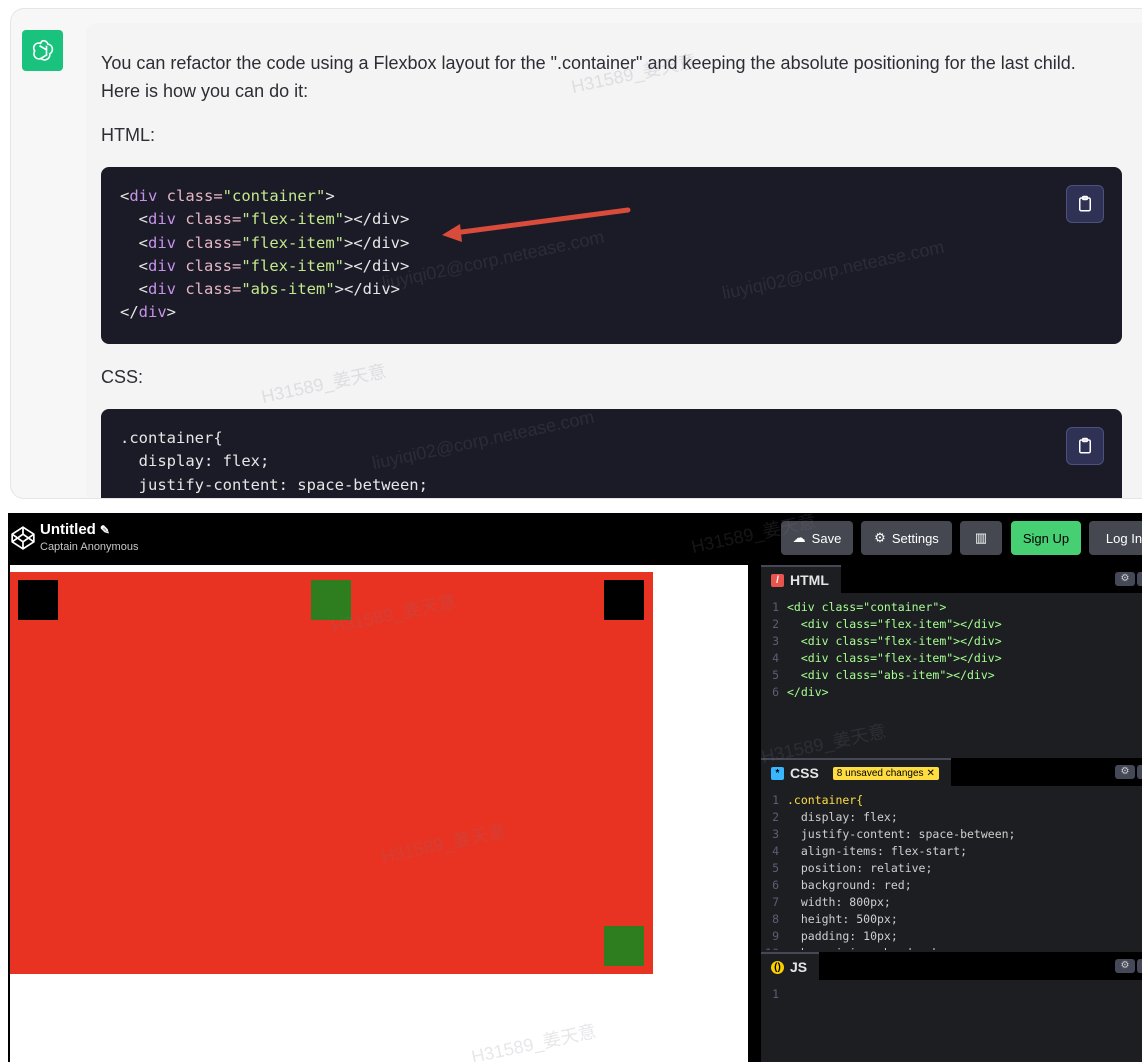 This screenshot has height=1062, width=1142. Describe the element at coordinates (274, 196) in the screenshot. I see `code-token: "container"` at that location.